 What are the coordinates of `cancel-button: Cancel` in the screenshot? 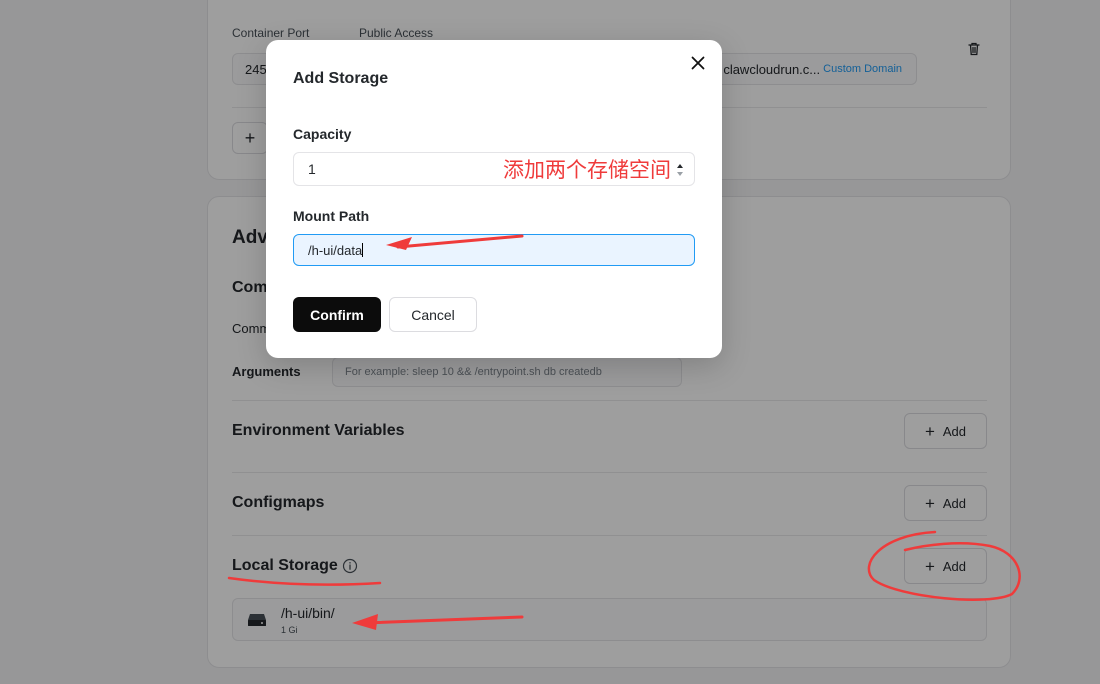 It's located at (433, 314).